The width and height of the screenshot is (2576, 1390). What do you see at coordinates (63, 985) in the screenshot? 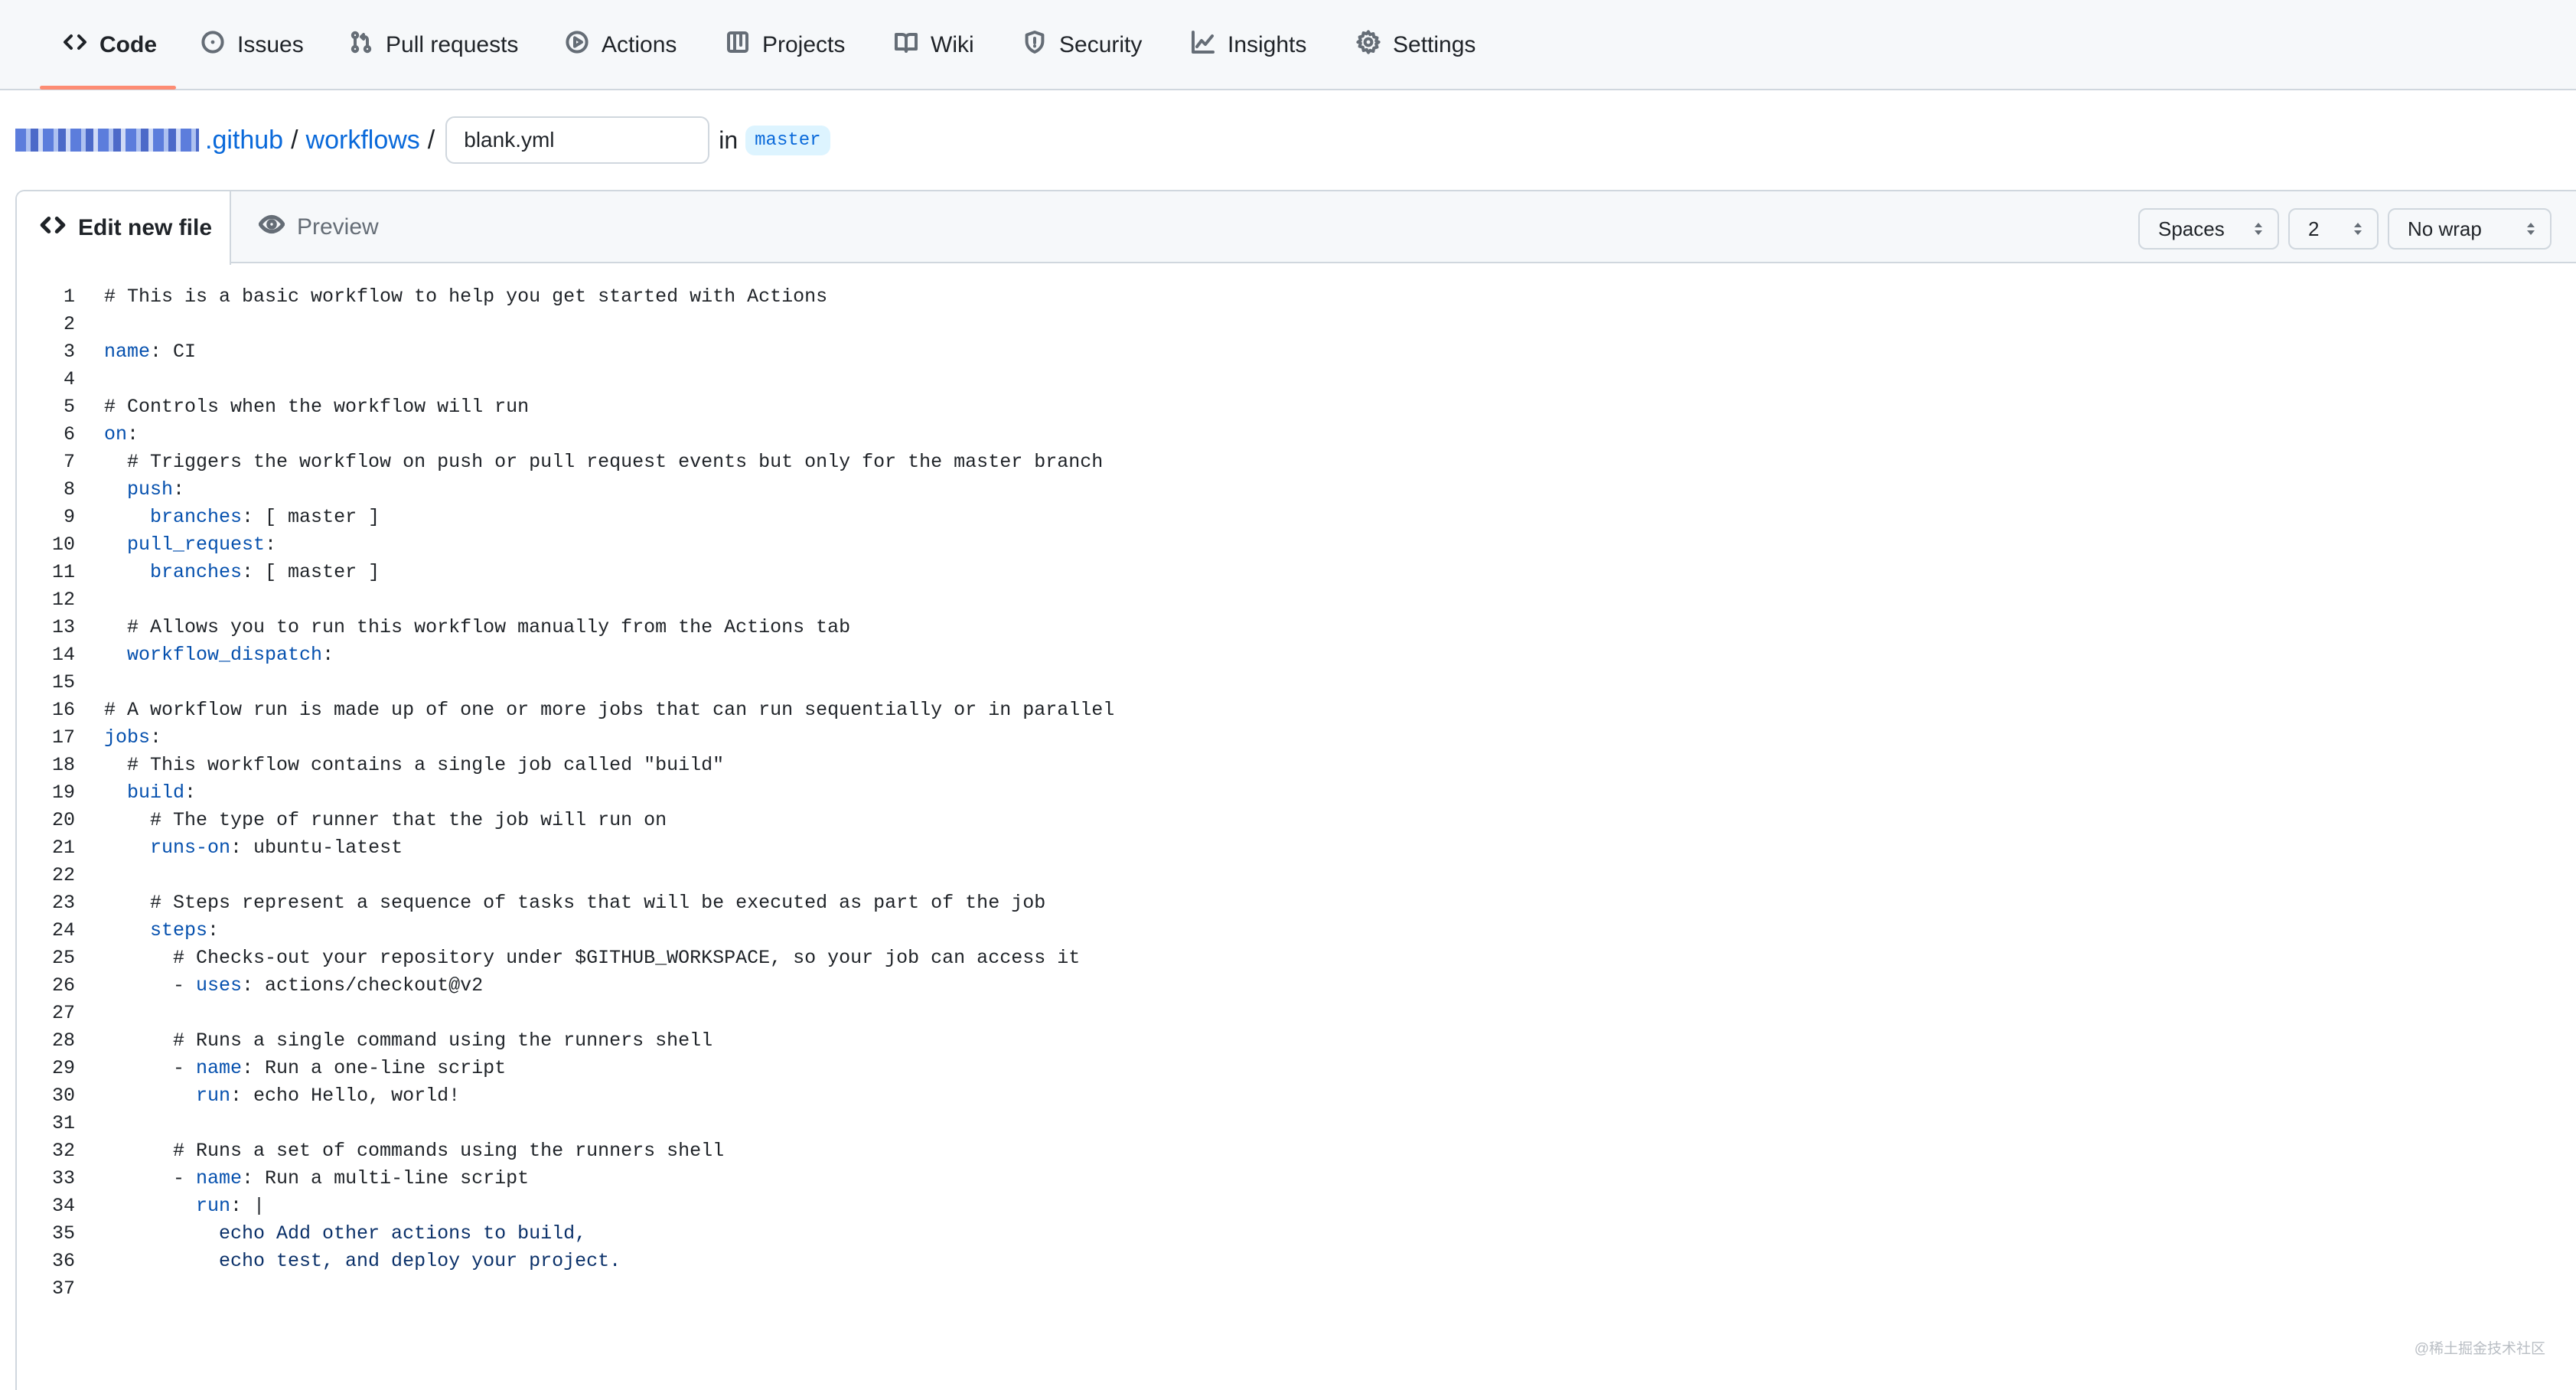
I see `line-number: 26` at bounding box center [63, 985].